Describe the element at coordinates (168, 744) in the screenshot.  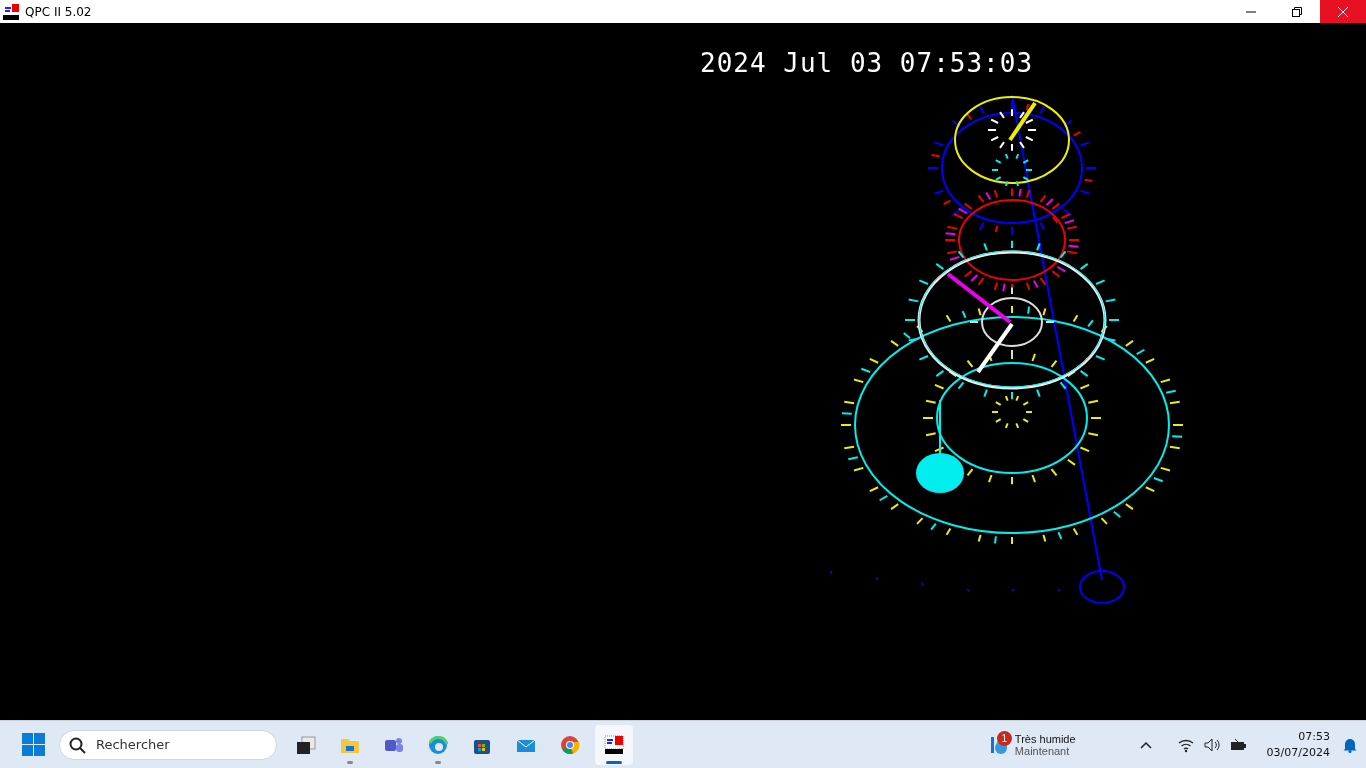
I see `search-field: Rechercher` at that location.